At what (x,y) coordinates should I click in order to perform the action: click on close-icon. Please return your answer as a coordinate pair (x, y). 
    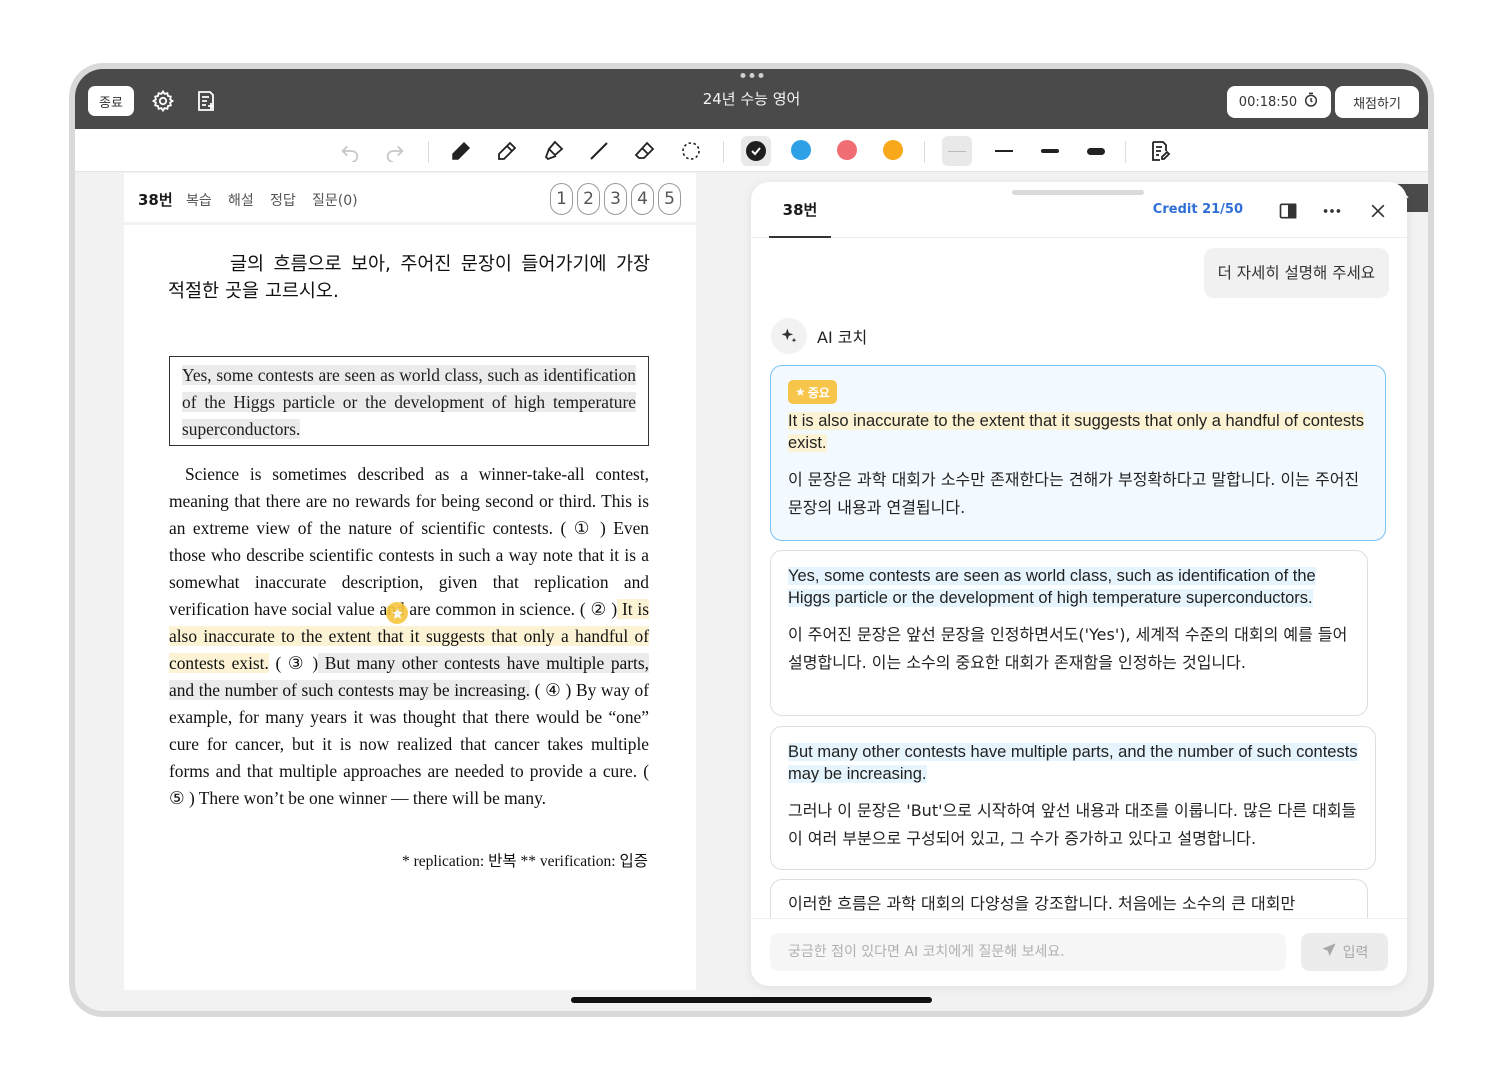
    Looking at the image, I should click on (1378, 211).